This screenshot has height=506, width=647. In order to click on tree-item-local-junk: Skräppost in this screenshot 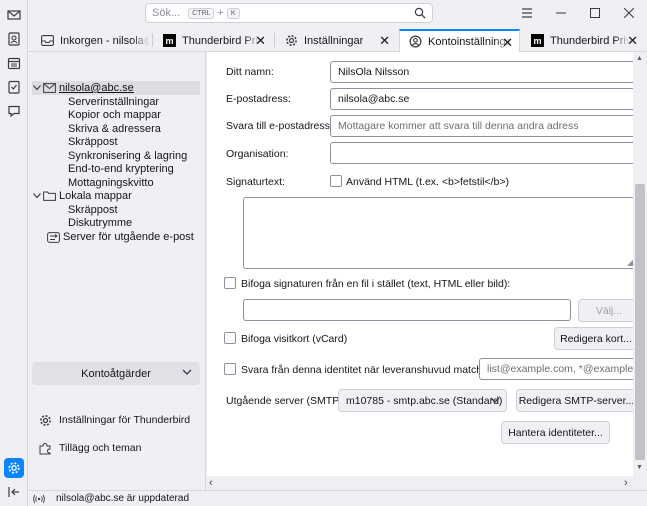, I will do `click(93, 210)`.